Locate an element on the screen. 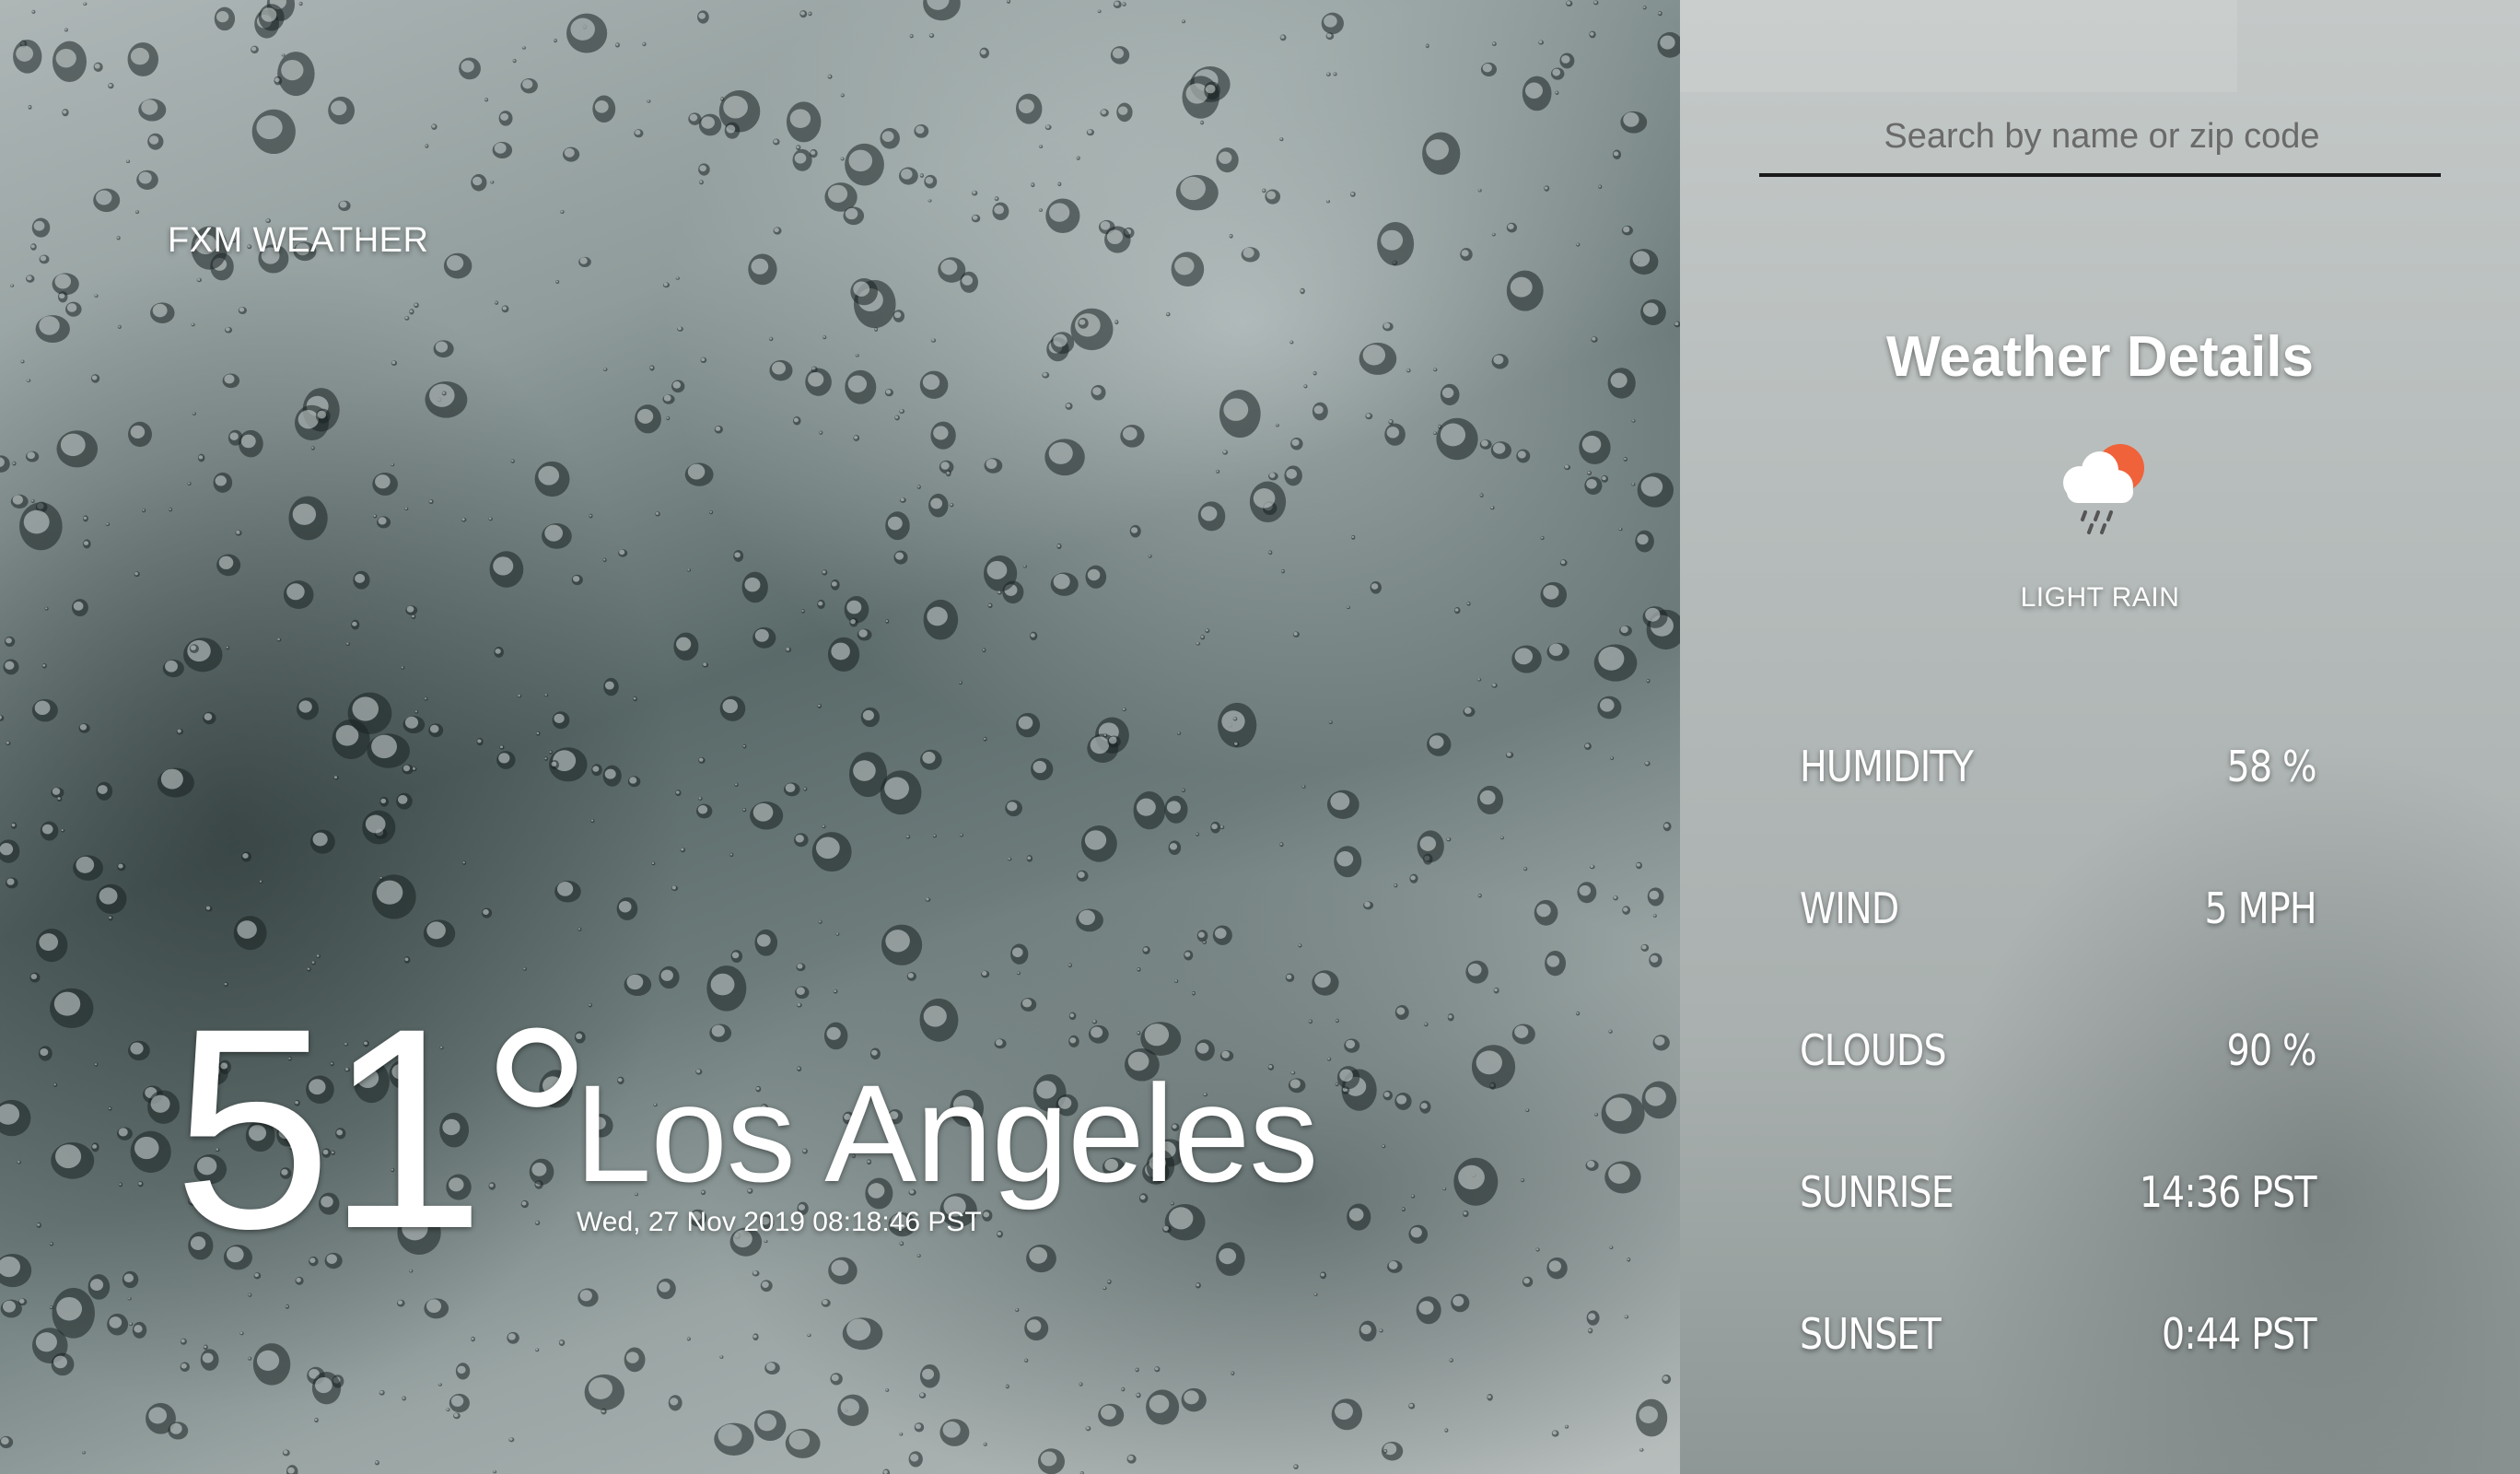 The width and height of the screenshot is (2520, 1474). city-name: Los Angeles is located at coordinates (946, 1133).